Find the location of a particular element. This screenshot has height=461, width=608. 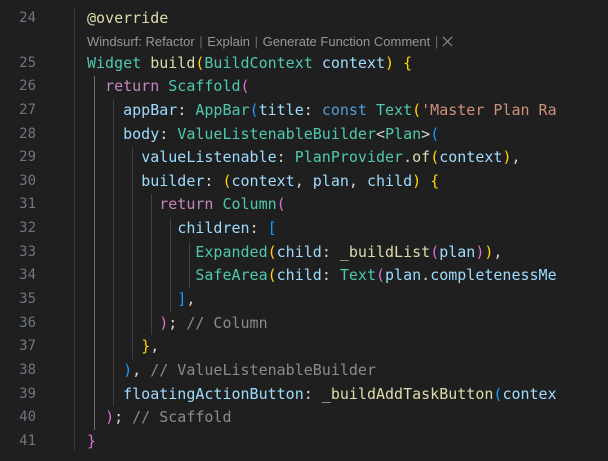

line-number: 32 is located at coordinates (27, 228).